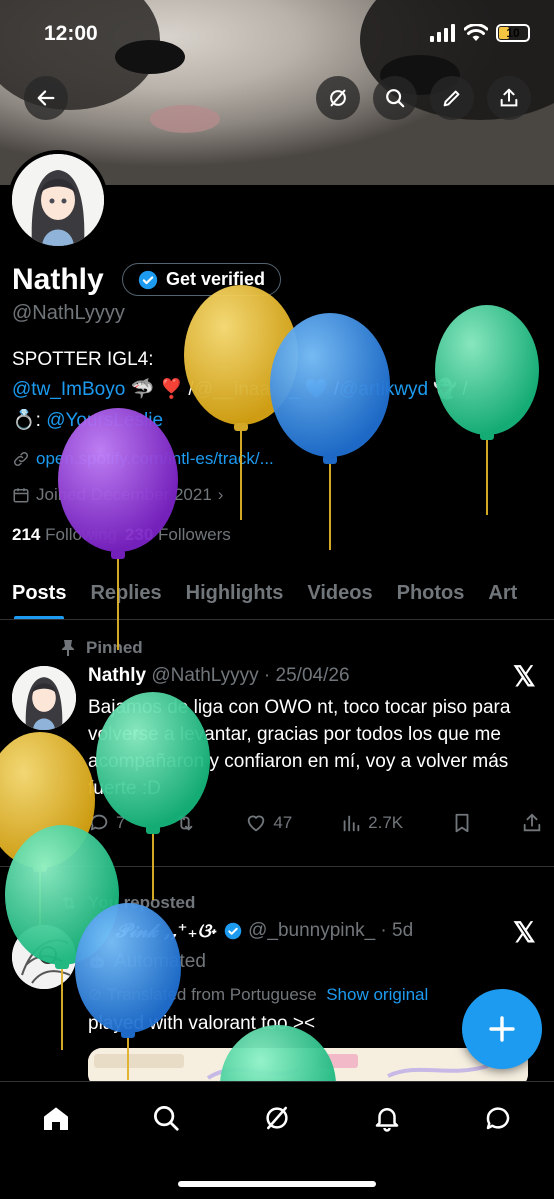 This screenshot has width=554, height=1199. Describe the element at coordinates (83, 359) in the screenshot. I see `bio-line-1: SPOTTER IGL4:` at that location.